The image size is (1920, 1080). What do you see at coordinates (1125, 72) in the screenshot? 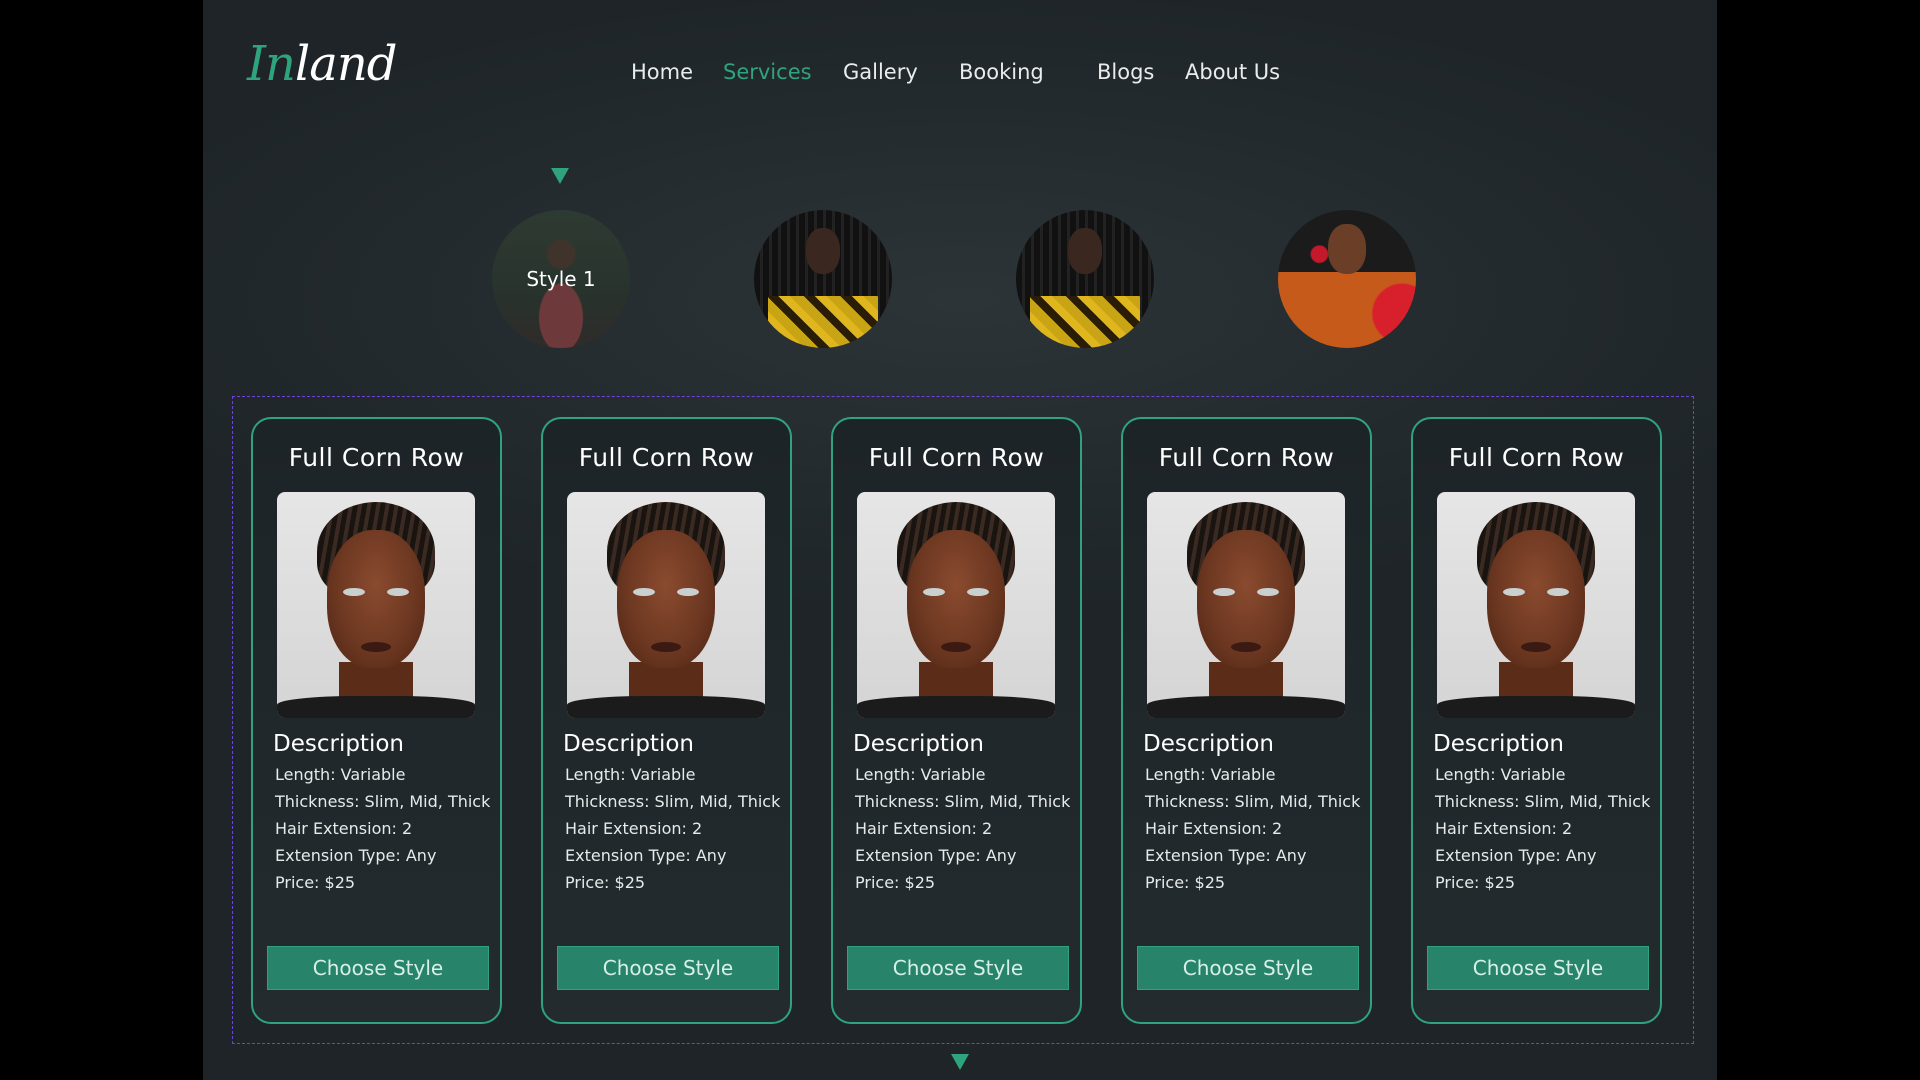
I see `nav-blogs: Blogs` at bounding box center [1125, 72].